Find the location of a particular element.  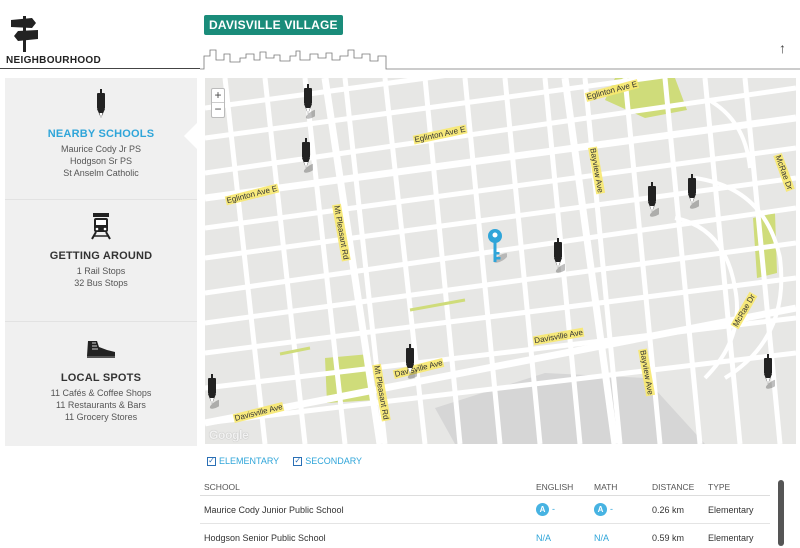

column-header-math: MATH is located at coordinates (623, 487).